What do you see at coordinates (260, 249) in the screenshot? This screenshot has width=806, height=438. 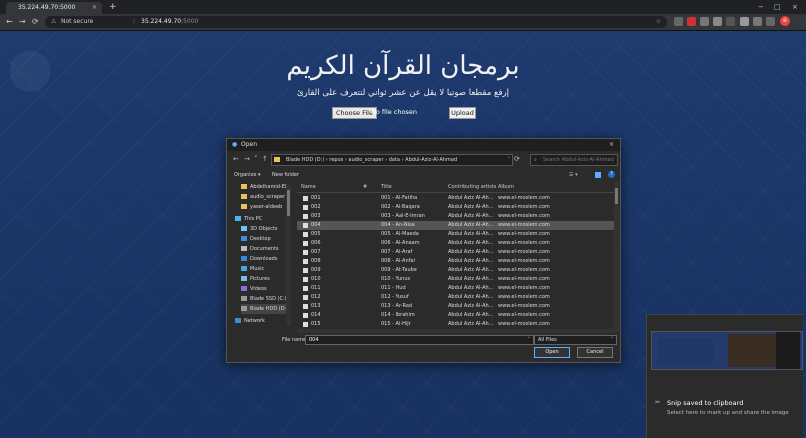 I see `nav-item: Documents` at bounding box center [260, 249].